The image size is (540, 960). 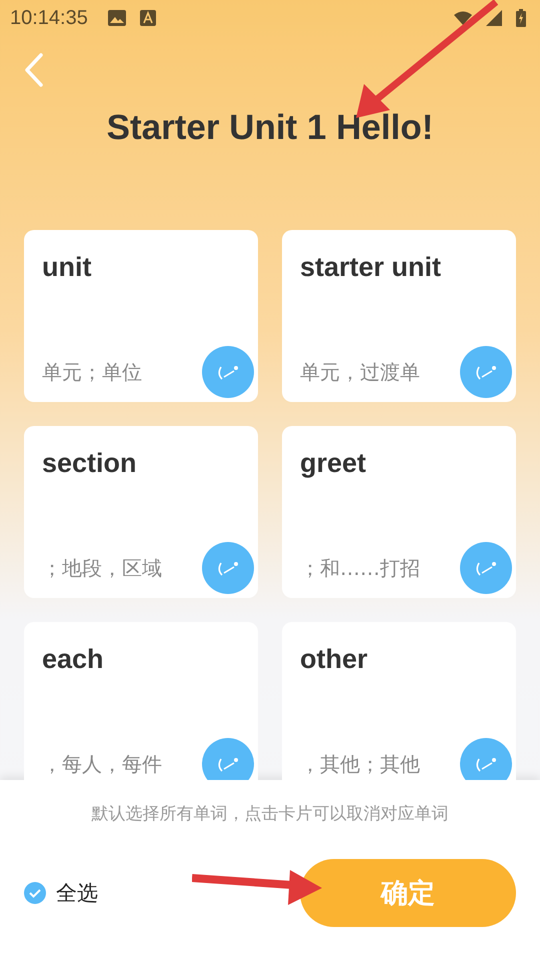 I want to click on card-word: starter unit, so click(x=371, y=267).